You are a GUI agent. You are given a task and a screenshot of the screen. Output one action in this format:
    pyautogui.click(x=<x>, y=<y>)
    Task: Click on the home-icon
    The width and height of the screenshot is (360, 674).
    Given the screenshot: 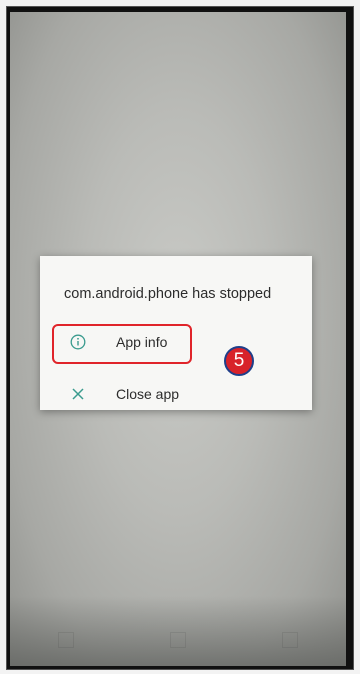 What is the action you would take?
    pyautogui.click(x=178, y=640)
    